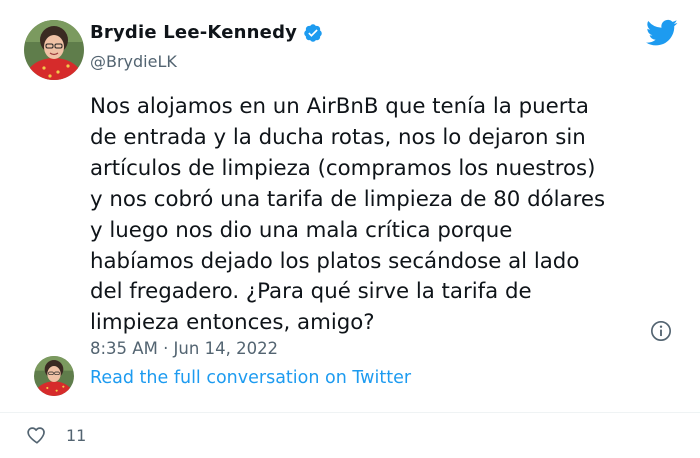 Image resolution: width=700 pixels, height=458 pixels. Describe the element at coordinates (250, 378) in the screenshot. I see `read-conversation-link: Read the full conversation on Twitter` at that location.